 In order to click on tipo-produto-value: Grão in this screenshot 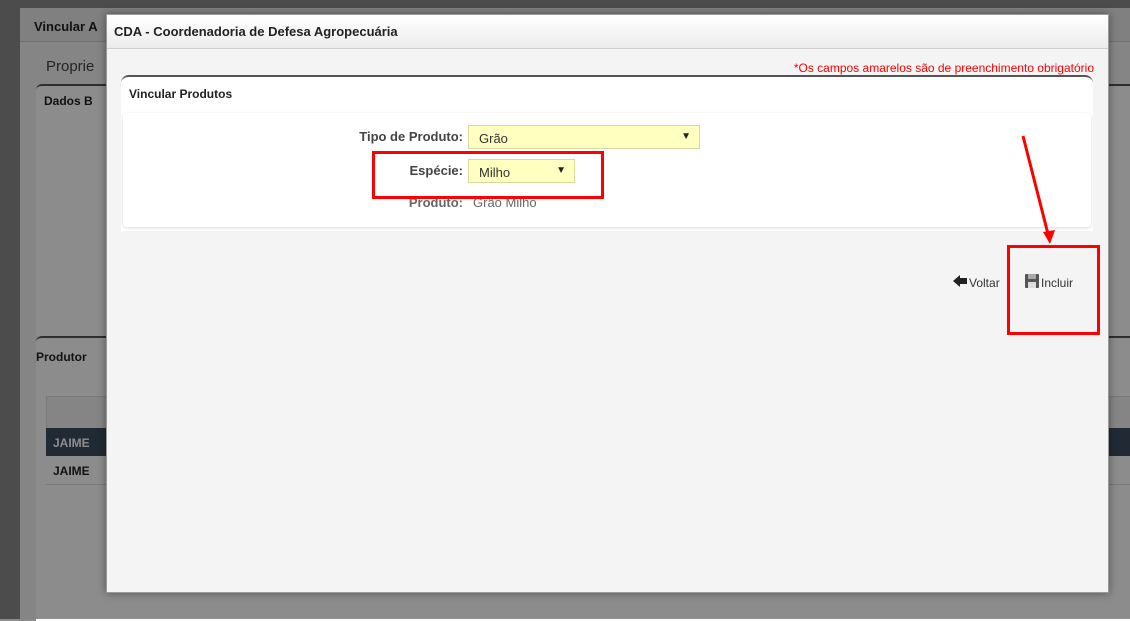, I will do `click(493, 138)`.